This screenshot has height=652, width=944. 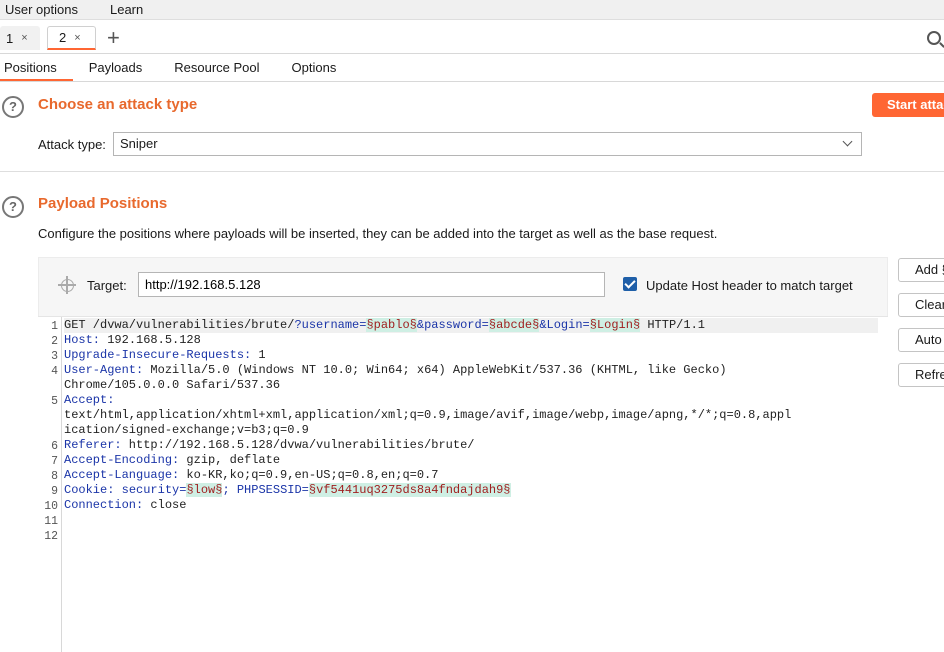 What do you see at coordinates (204, 490) in the screenshot?
I see `payload-marker: §low§` at bounding box center [204, 490].